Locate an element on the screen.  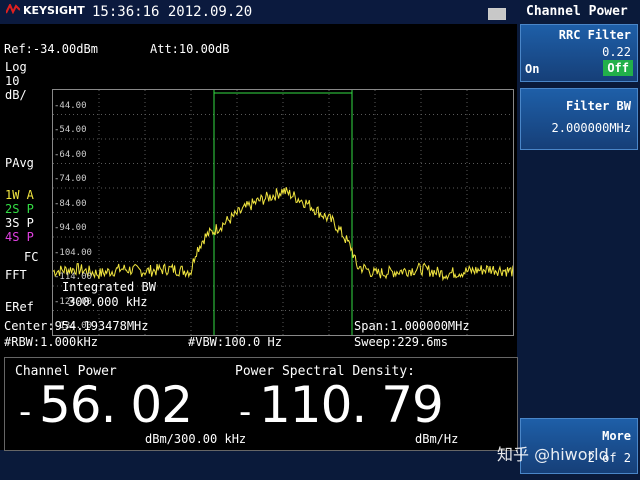
y-tick-label: -54.00 is located at coordinates (70, 130).